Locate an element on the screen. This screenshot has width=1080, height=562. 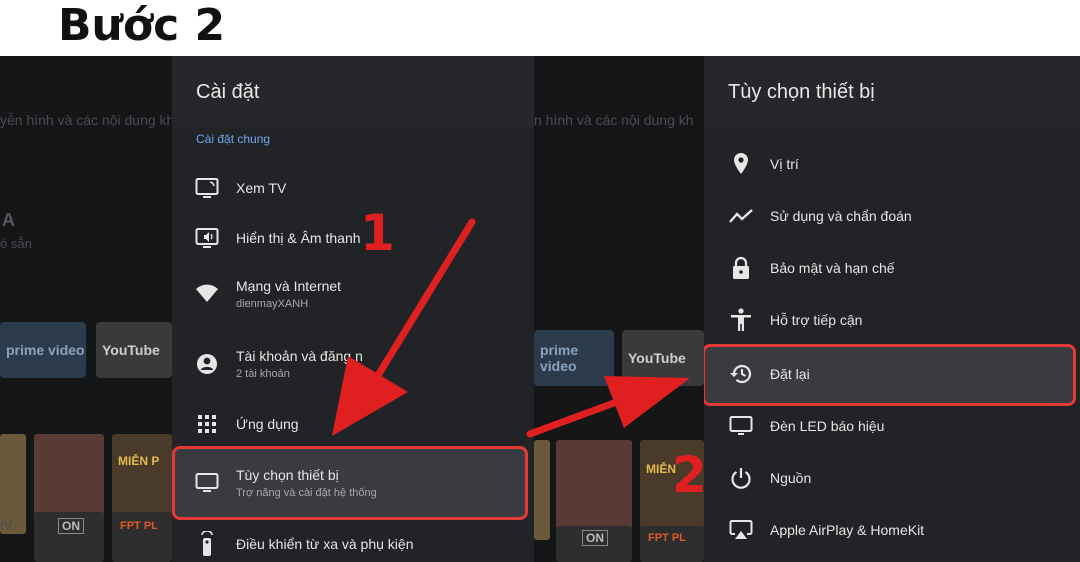
menu-item-accounts: Tài khoản và đăng n 2 tài khoản is located at coordinates (353, 364).